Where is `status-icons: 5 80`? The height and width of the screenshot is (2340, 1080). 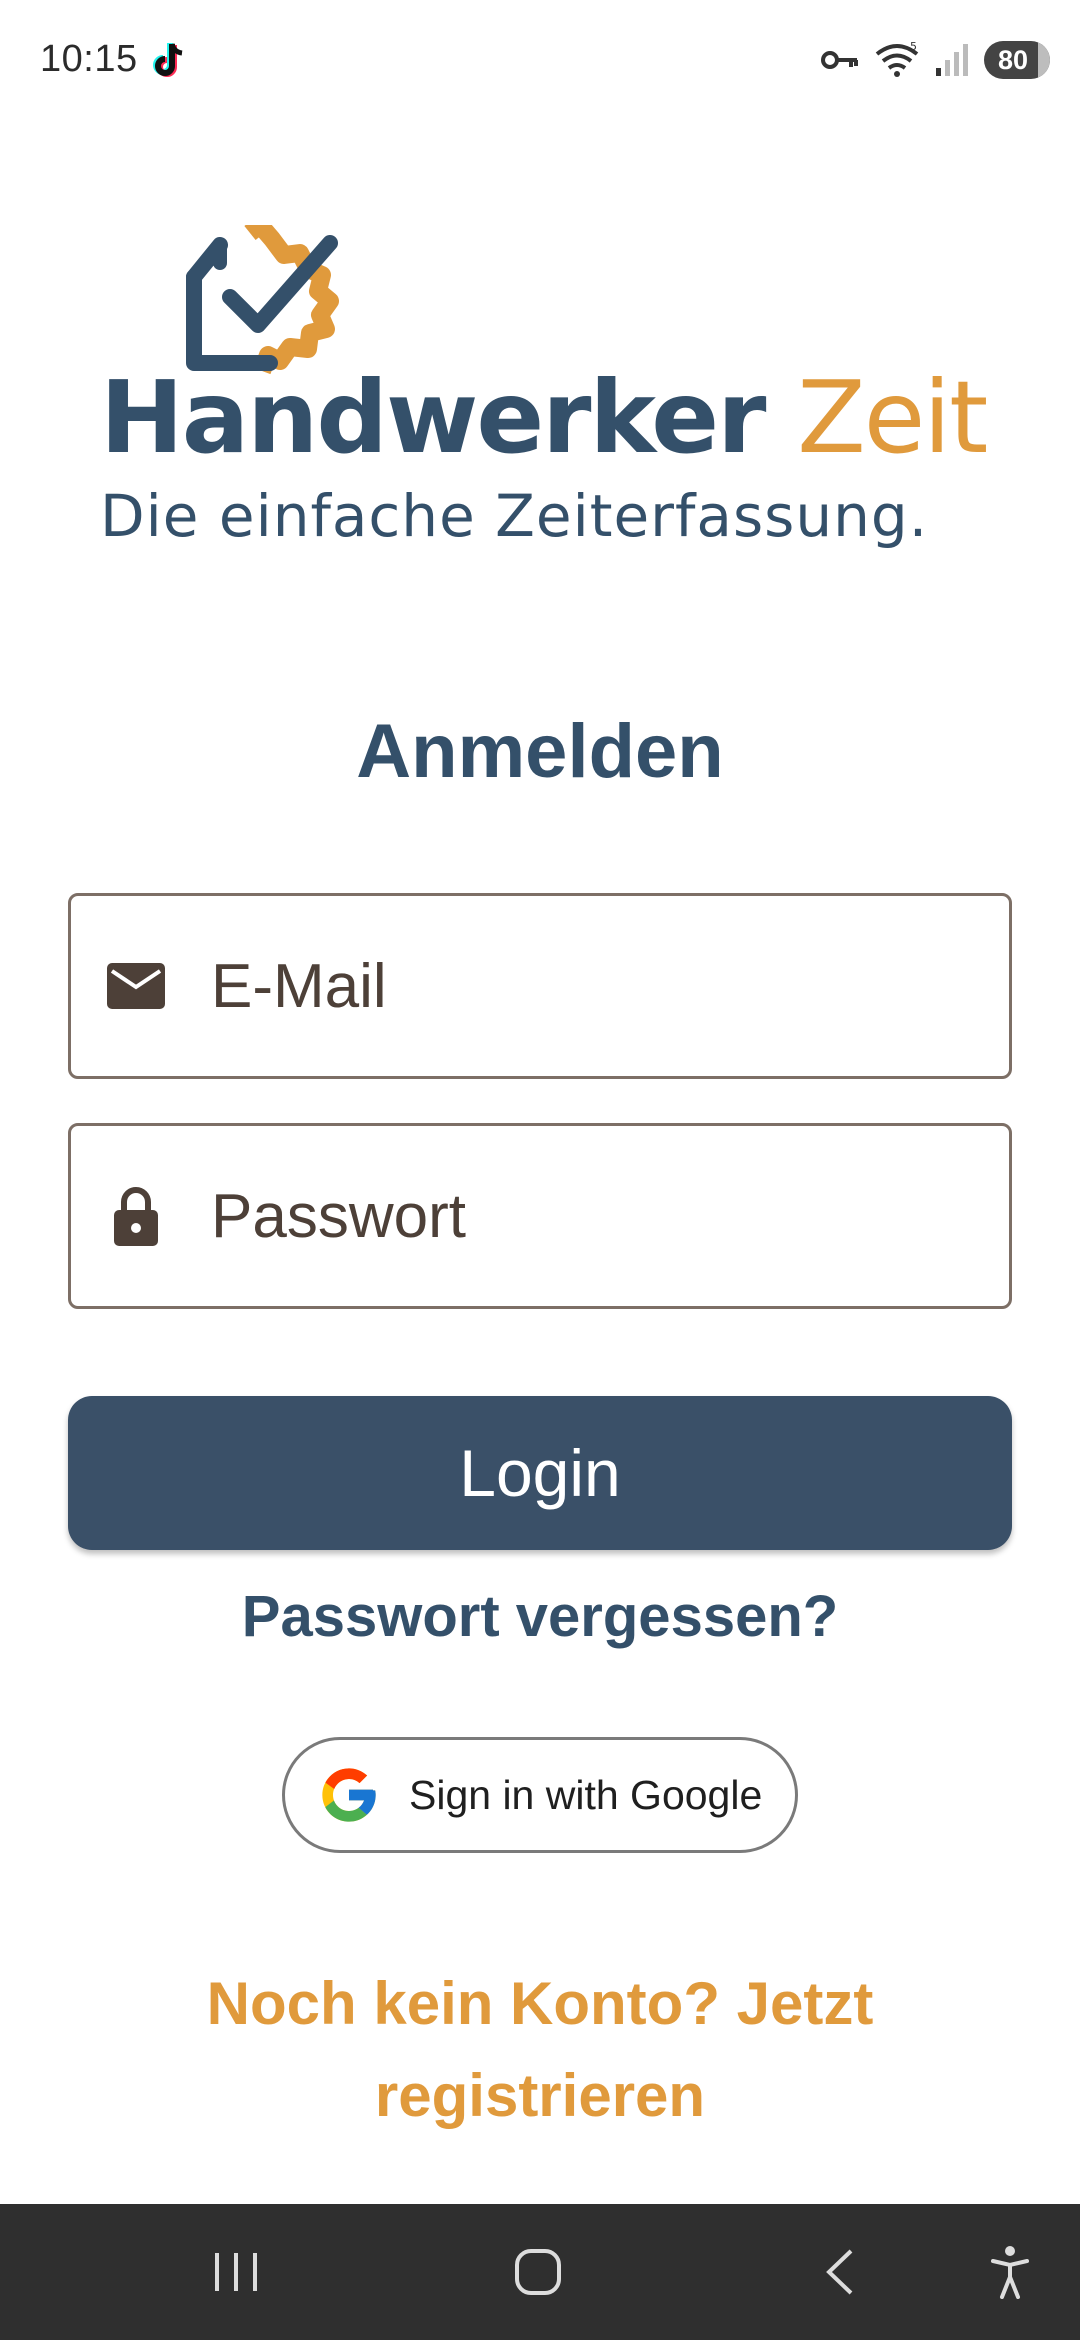 status-icons: 5 80 is located at coordinates (935, 60).